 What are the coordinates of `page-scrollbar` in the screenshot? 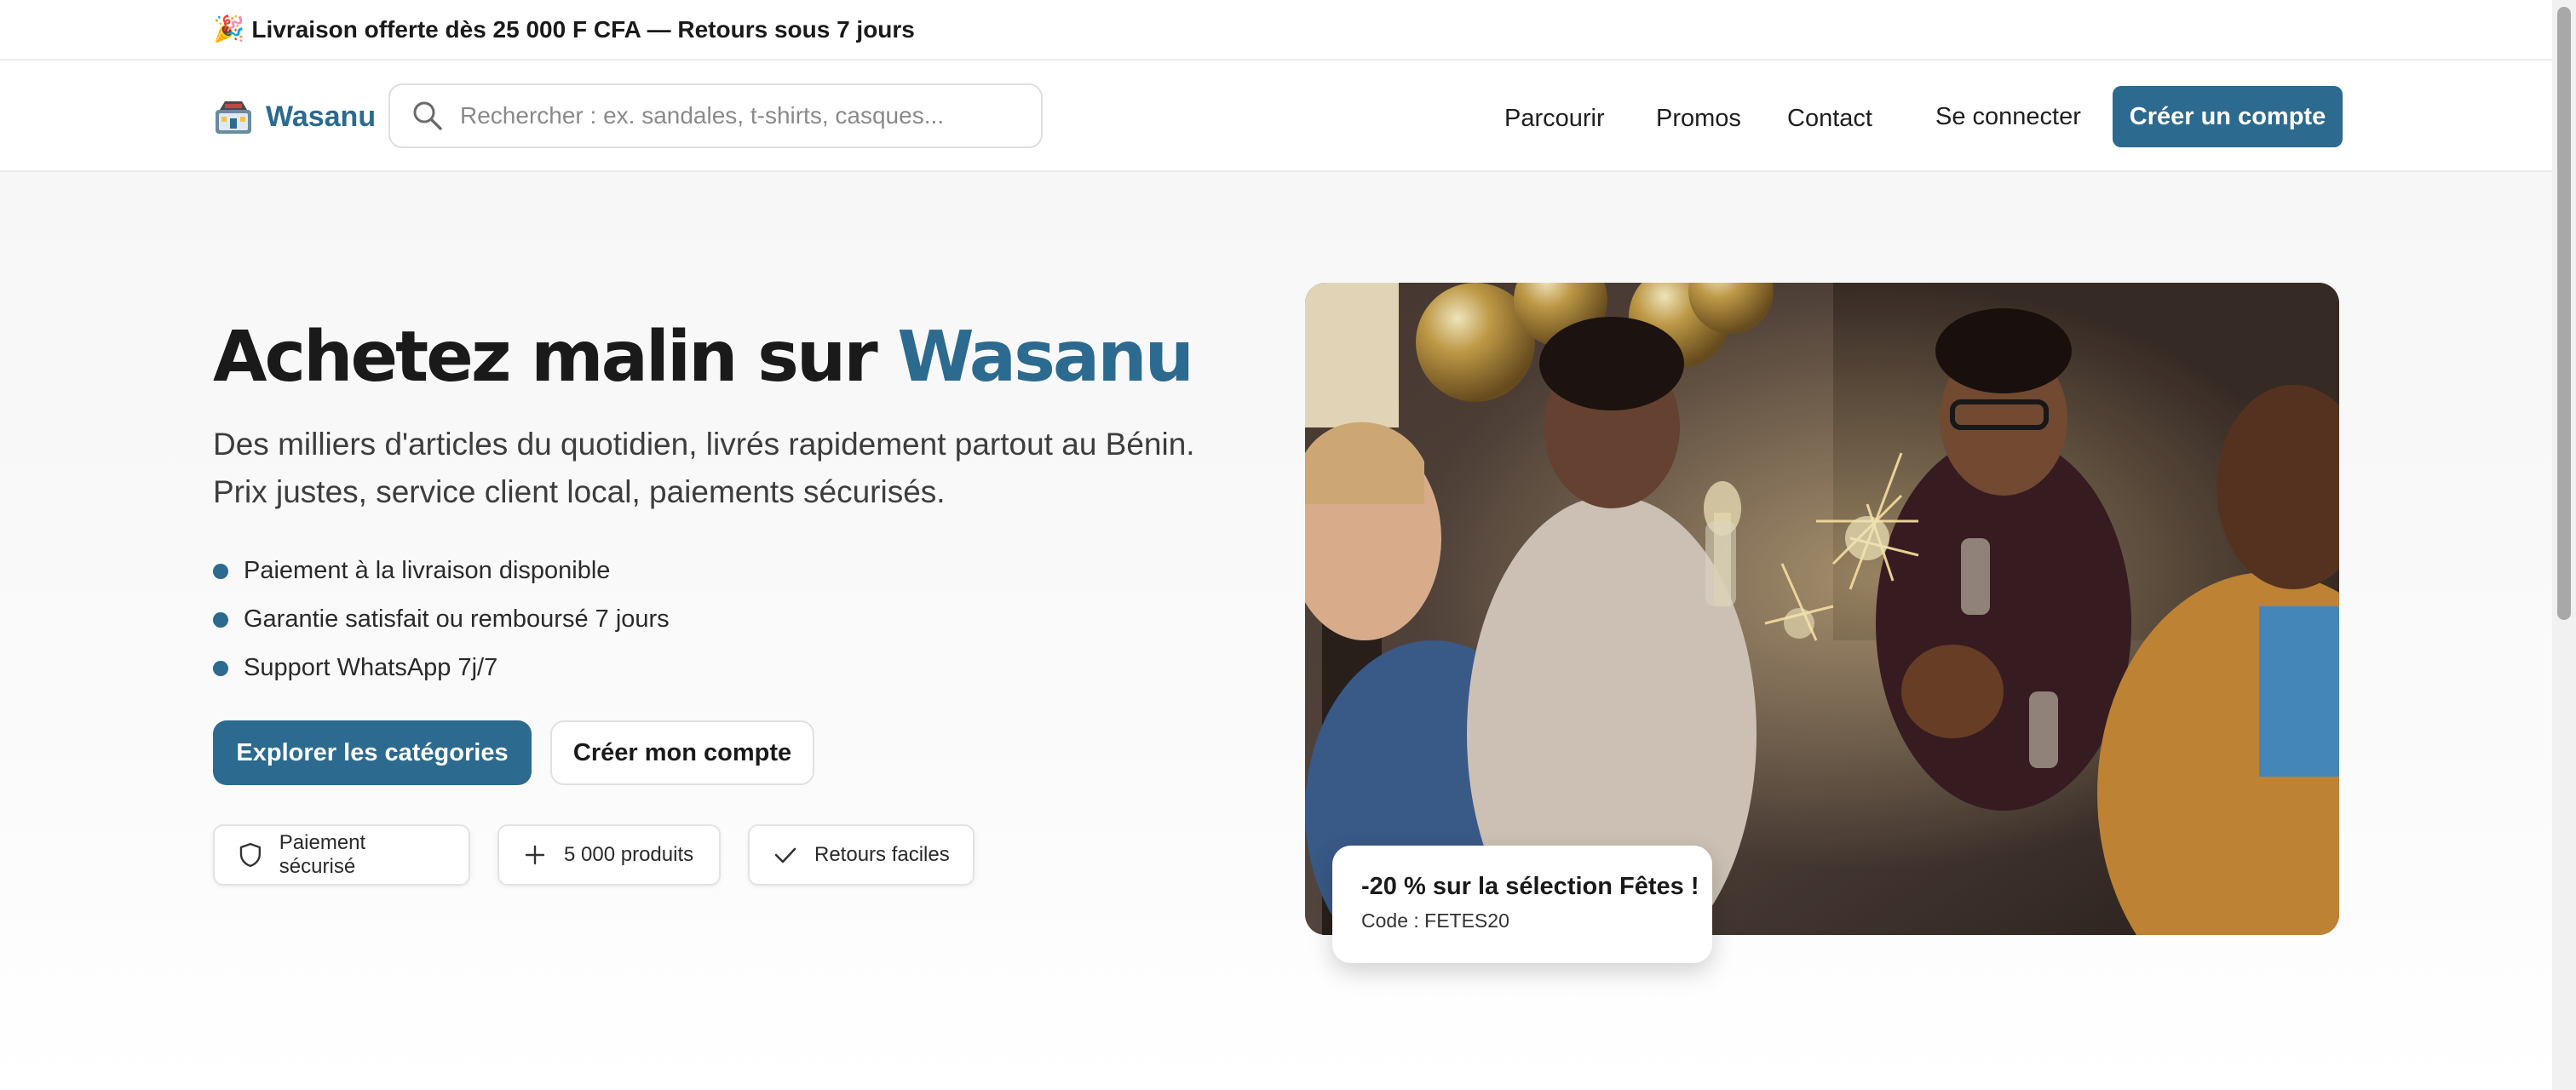 It's located at (2564, 545).